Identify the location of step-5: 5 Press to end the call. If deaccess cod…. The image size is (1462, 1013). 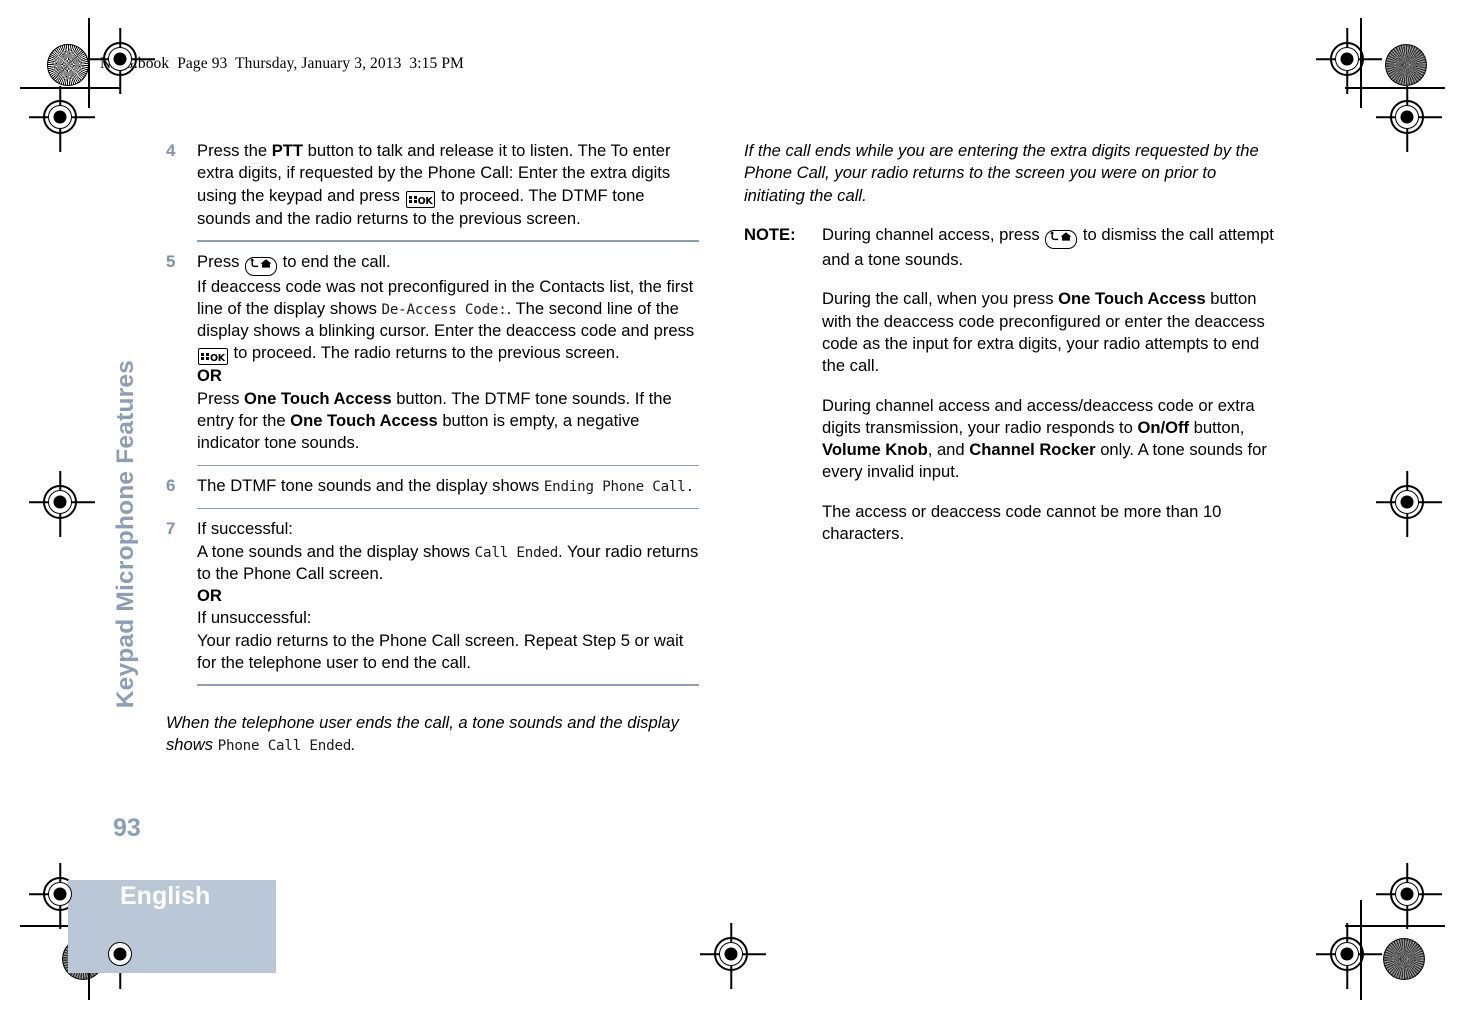
(432, 356).